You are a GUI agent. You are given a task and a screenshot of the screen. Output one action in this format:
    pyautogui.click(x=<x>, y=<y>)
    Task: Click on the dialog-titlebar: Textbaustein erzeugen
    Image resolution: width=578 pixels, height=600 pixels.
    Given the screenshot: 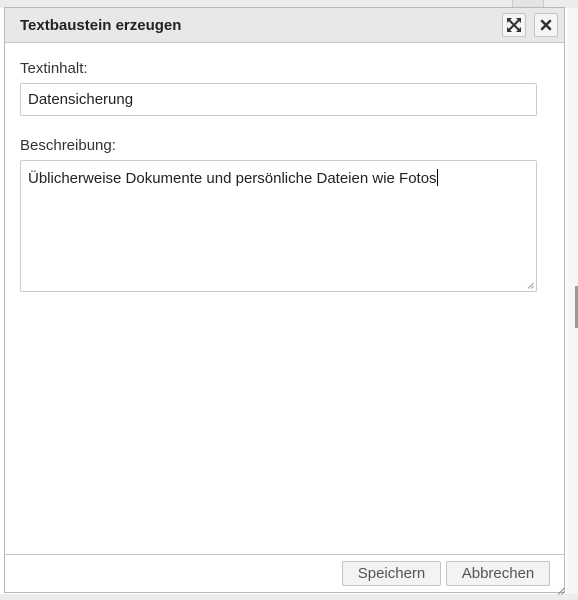 What is the action you would take?
    pyautogui.click(x=284, y=25)
    